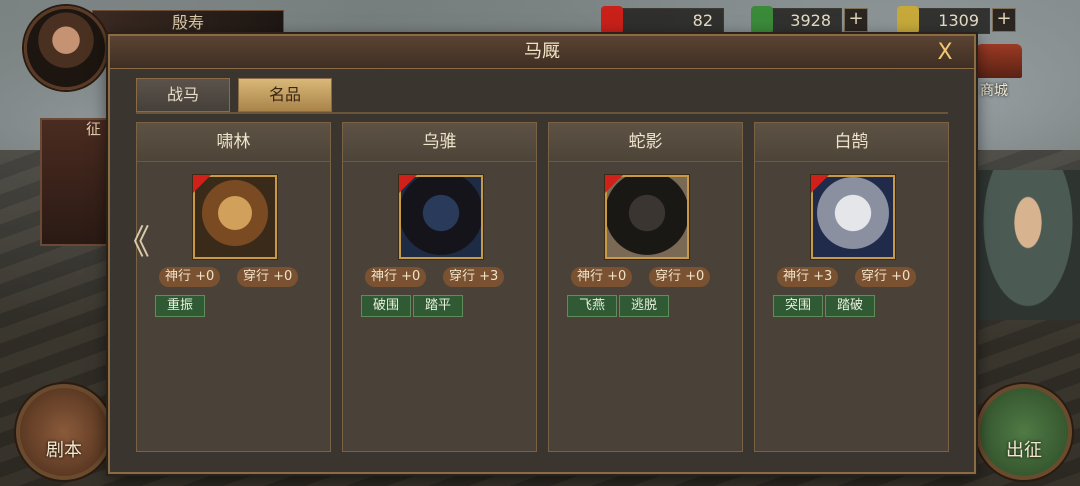 The height and width of the screenshot is (486, 1080). I want to click on red-token-icon, so click(612, 20).